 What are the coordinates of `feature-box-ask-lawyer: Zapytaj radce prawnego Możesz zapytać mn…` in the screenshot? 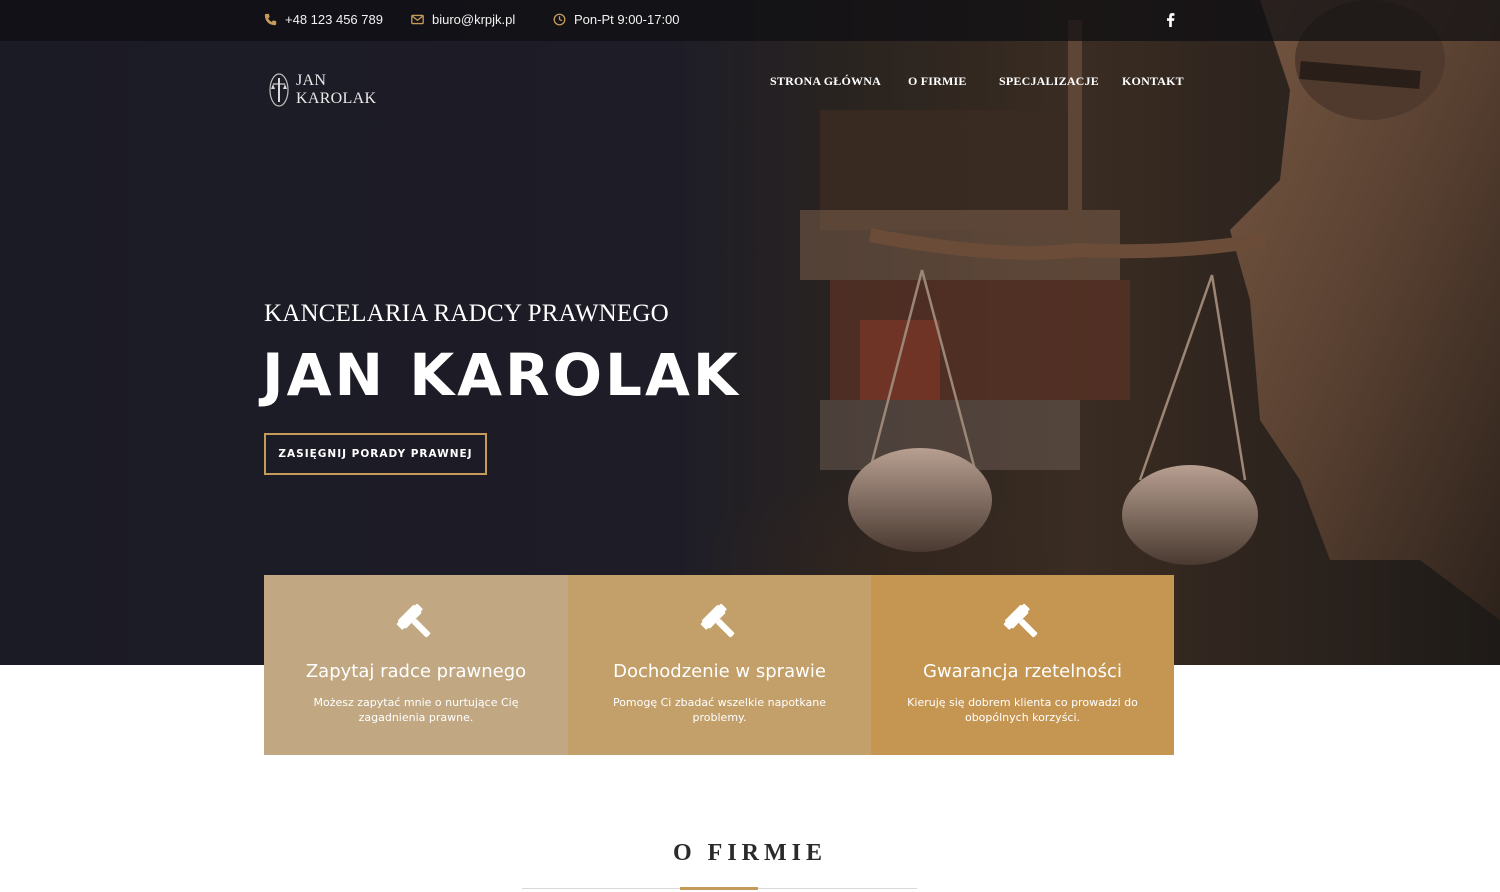 It's located at (416, 665).